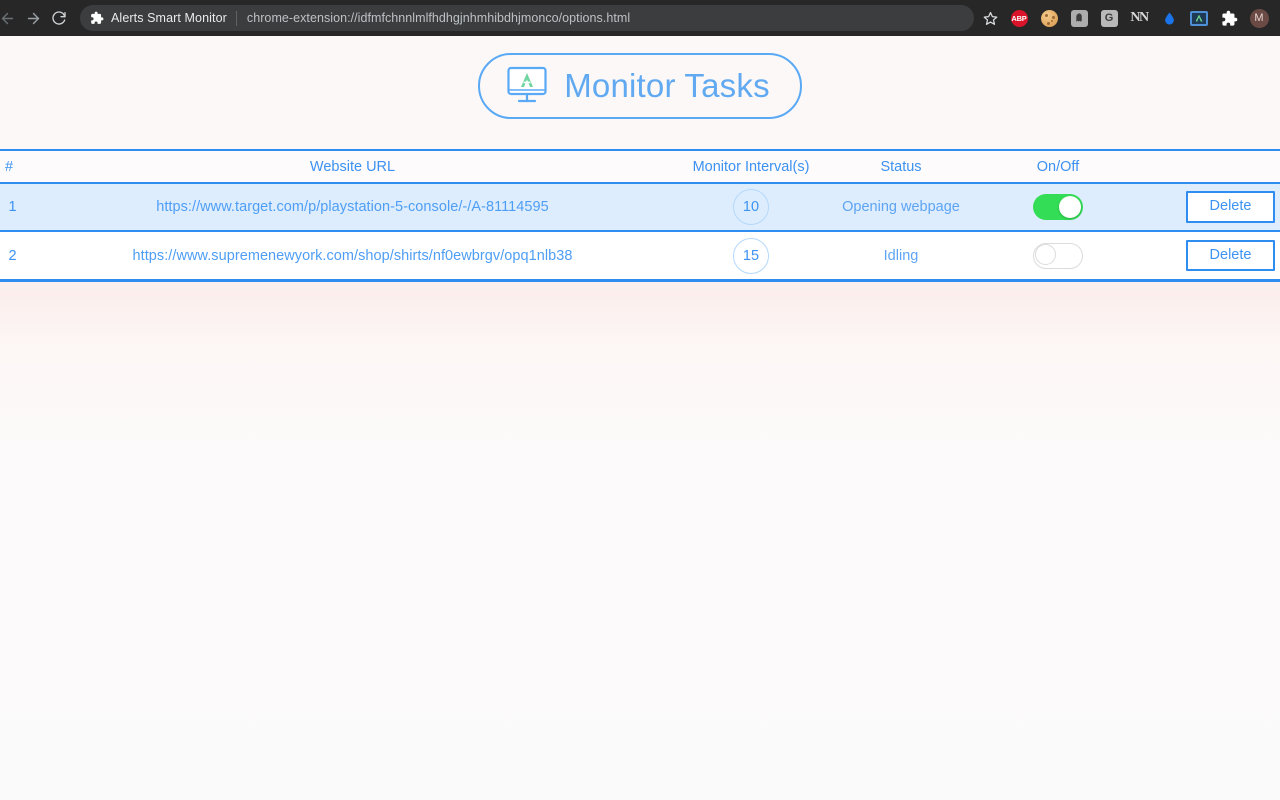 This screenshot has height=800, width=1280. I want to click on toolbar-icon-profile: M, so click(1259, 18).